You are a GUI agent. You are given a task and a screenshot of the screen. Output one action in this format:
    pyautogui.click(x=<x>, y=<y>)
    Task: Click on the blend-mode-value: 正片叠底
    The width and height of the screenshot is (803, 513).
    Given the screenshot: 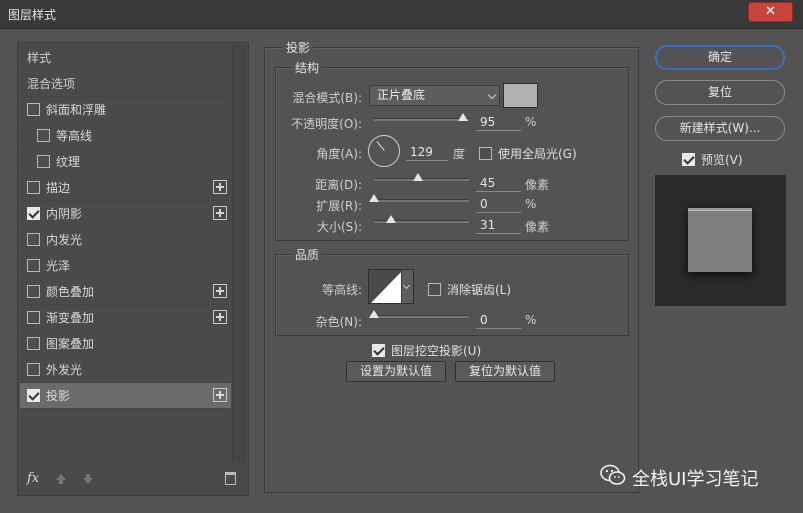 What is the action you would take?
    pyautogui.click(x=401, y=95)
    